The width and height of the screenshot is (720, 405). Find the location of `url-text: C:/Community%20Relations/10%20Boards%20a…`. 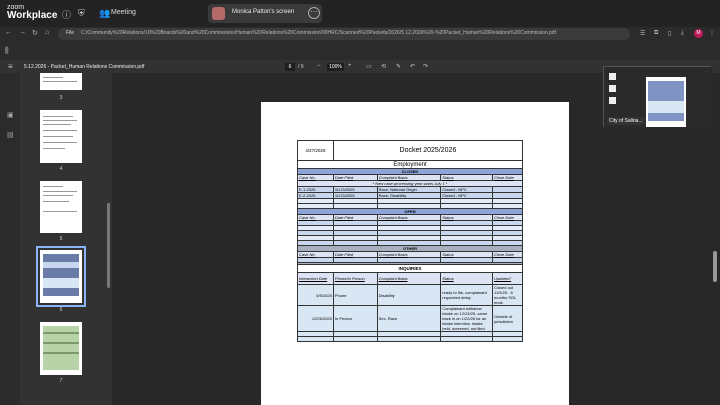

url-text: C:/Community%20Relations/10%20Boards%20a… is located at coordinates (351, 33).